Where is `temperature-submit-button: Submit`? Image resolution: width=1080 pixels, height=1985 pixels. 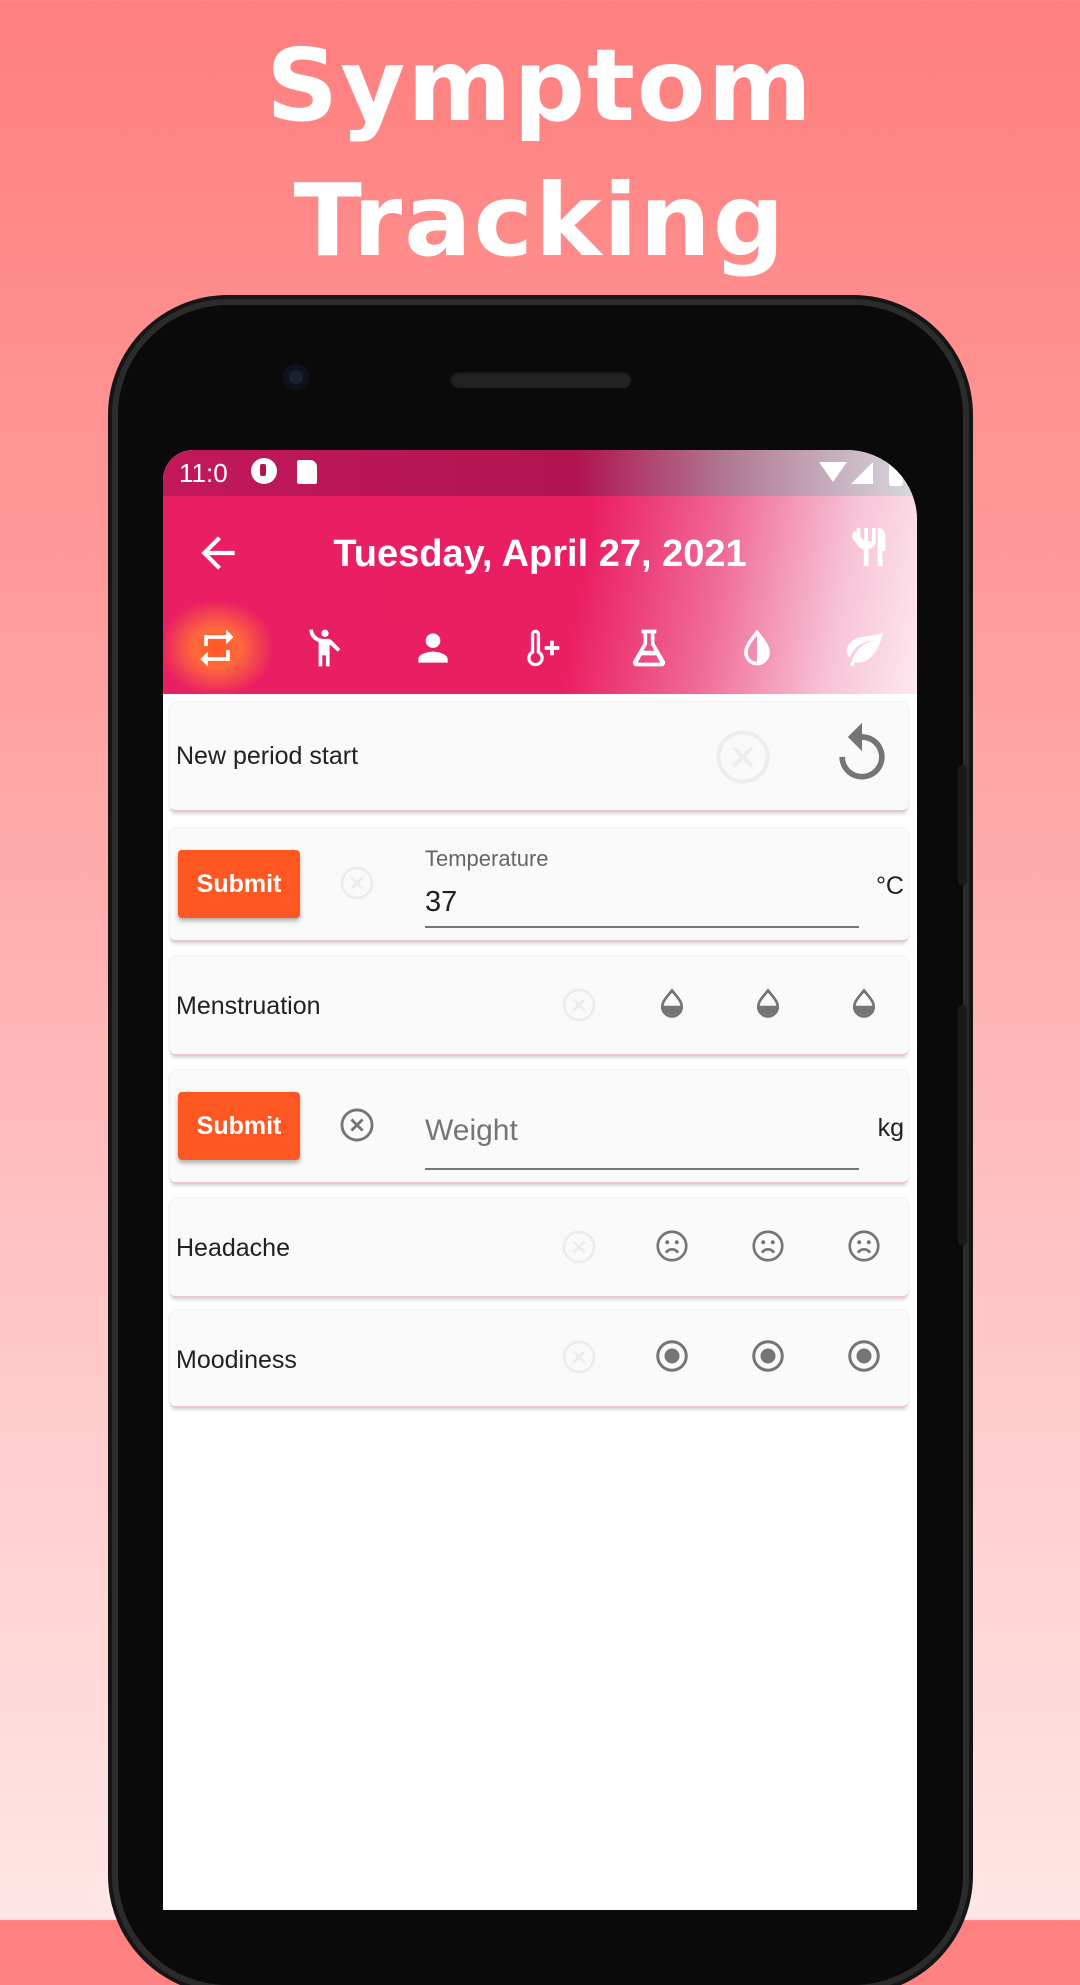
temperature-submit-button: Submit is located at coordinates (239, 884).